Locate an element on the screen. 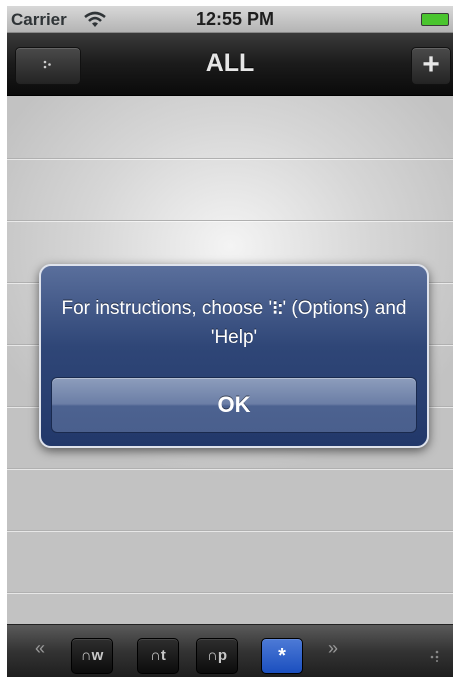  status-bar: Carrier 12:55 PM is located at coordinates (230, 19).